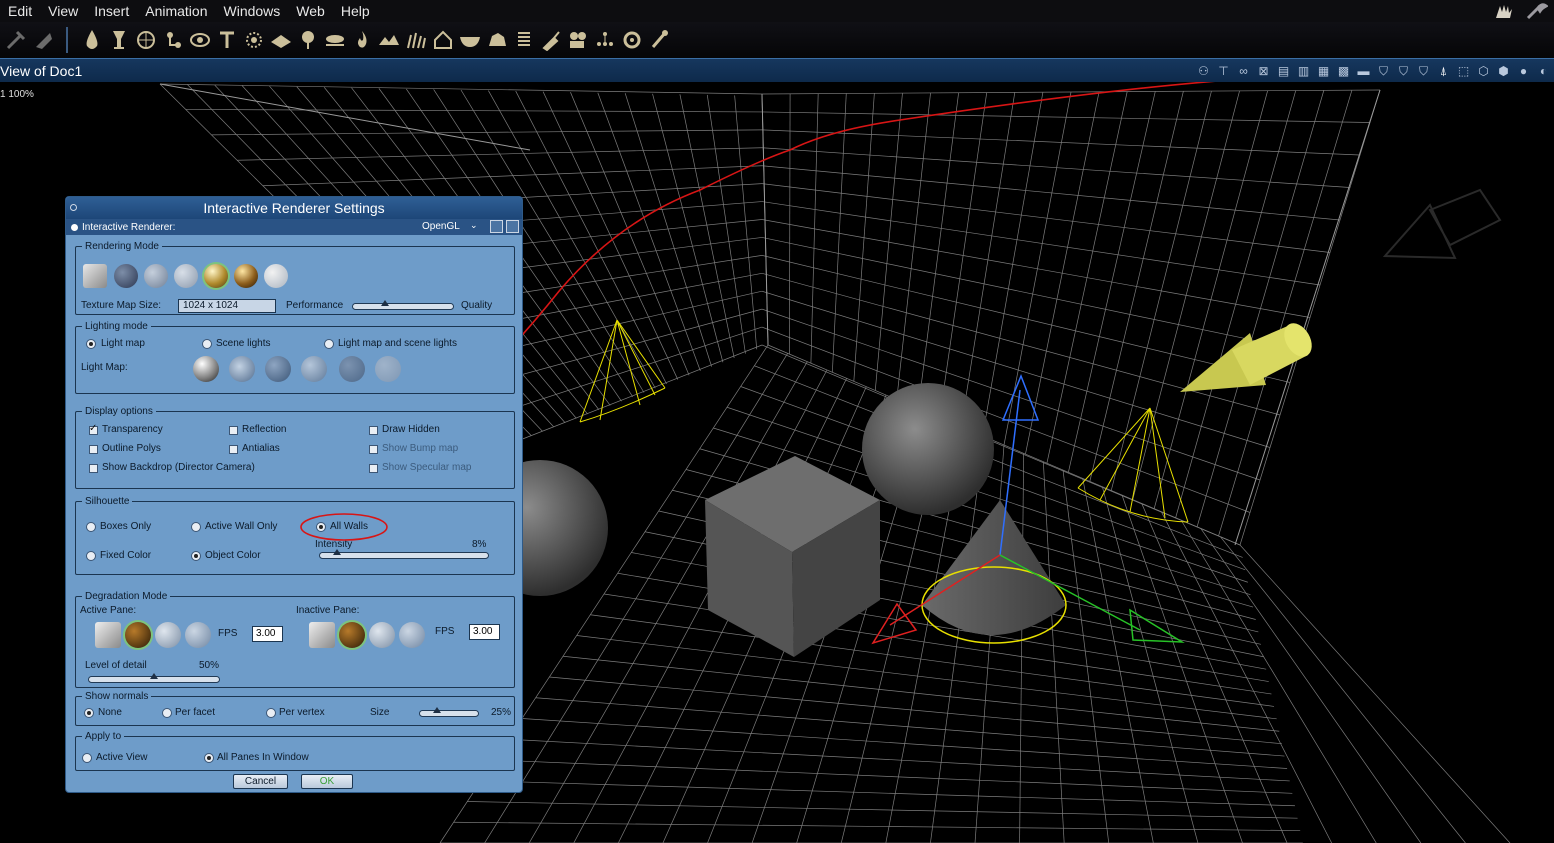 Image resolution: width=1554 pixels, height=843 pixels. What do you see at coordinates (63, 11) in the screenshot?
I see `menu-view: View` at bounding box center [63, 11].